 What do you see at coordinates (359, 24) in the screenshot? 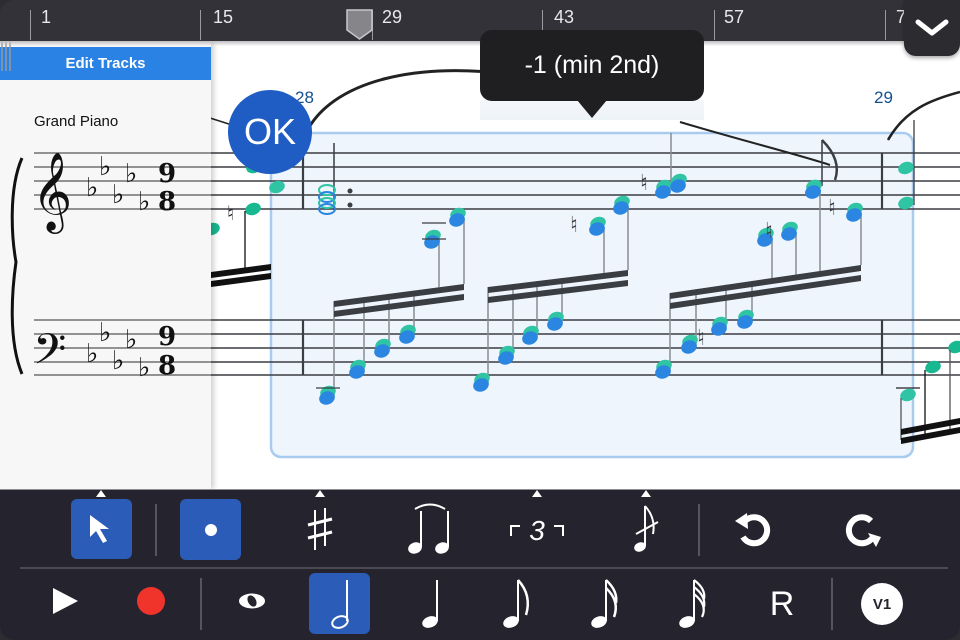
I see `playhead-marker` at bounding box center [359, 24].